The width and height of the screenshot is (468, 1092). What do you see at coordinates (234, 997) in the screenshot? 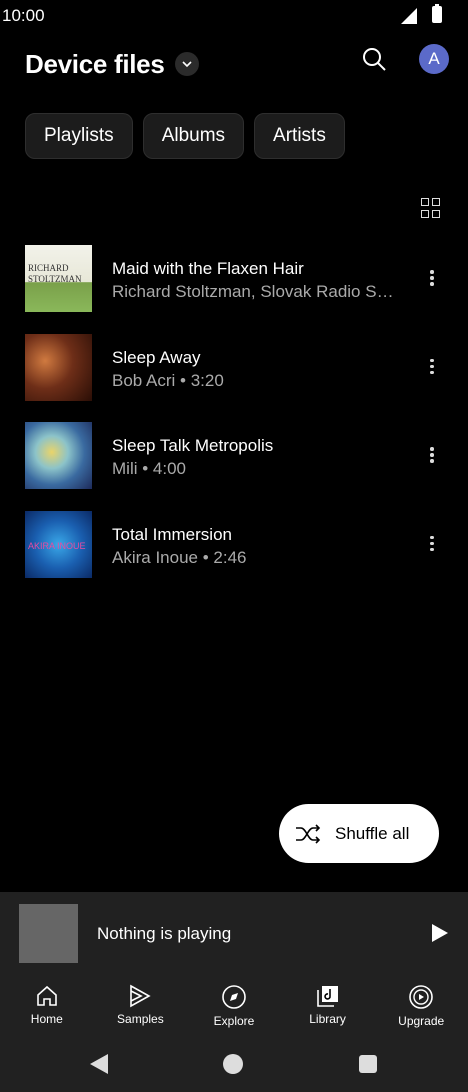
I see `explore-icon` at bounding box center [234, 997].